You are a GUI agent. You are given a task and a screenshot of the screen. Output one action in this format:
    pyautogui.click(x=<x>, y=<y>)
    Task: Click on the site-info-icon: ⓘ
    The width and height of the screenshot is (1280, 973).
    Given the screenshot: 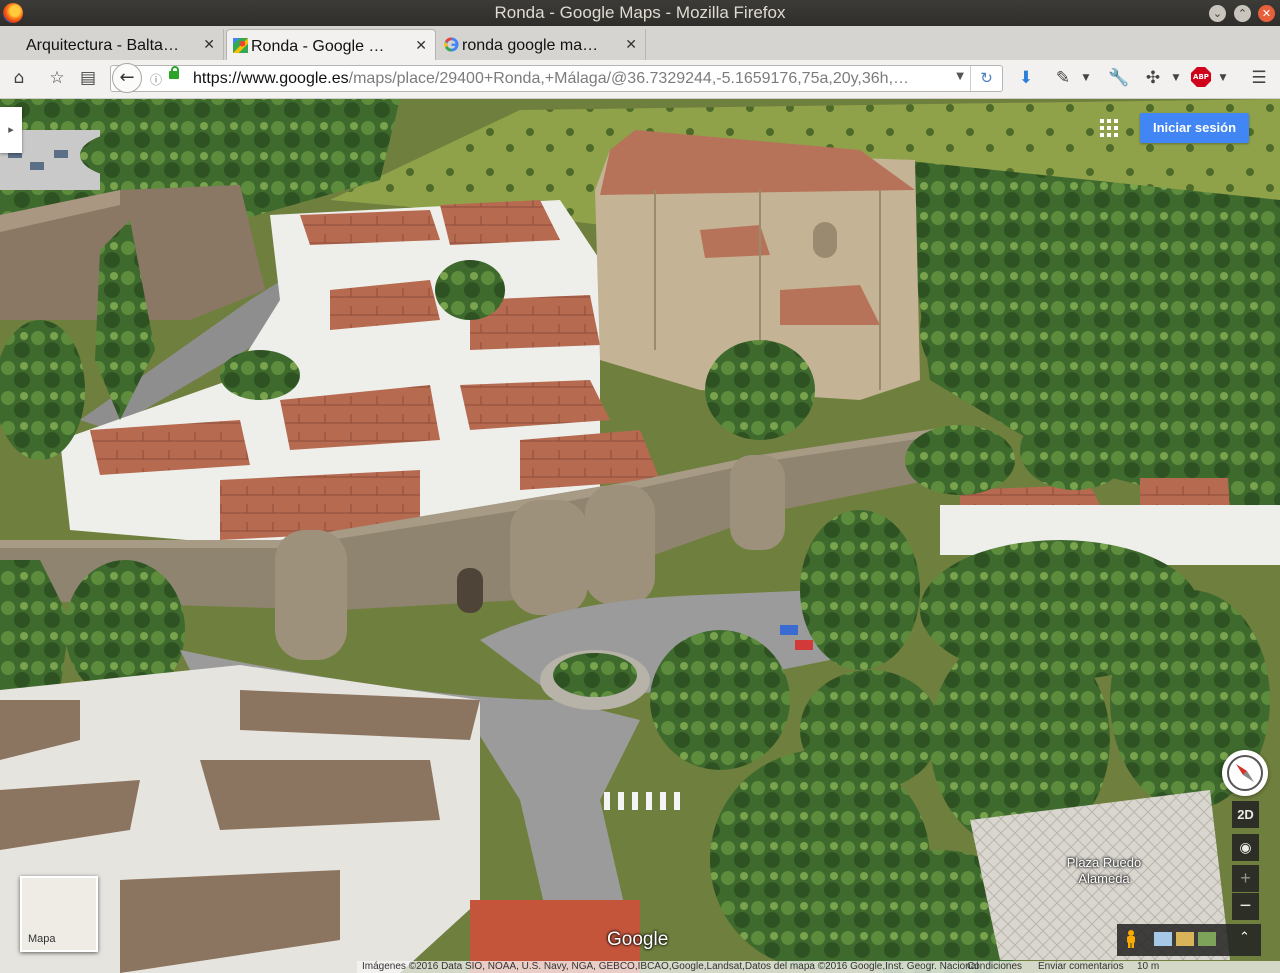 What is the action you would take?
    pyautogui.click(x=156, y=79)
    